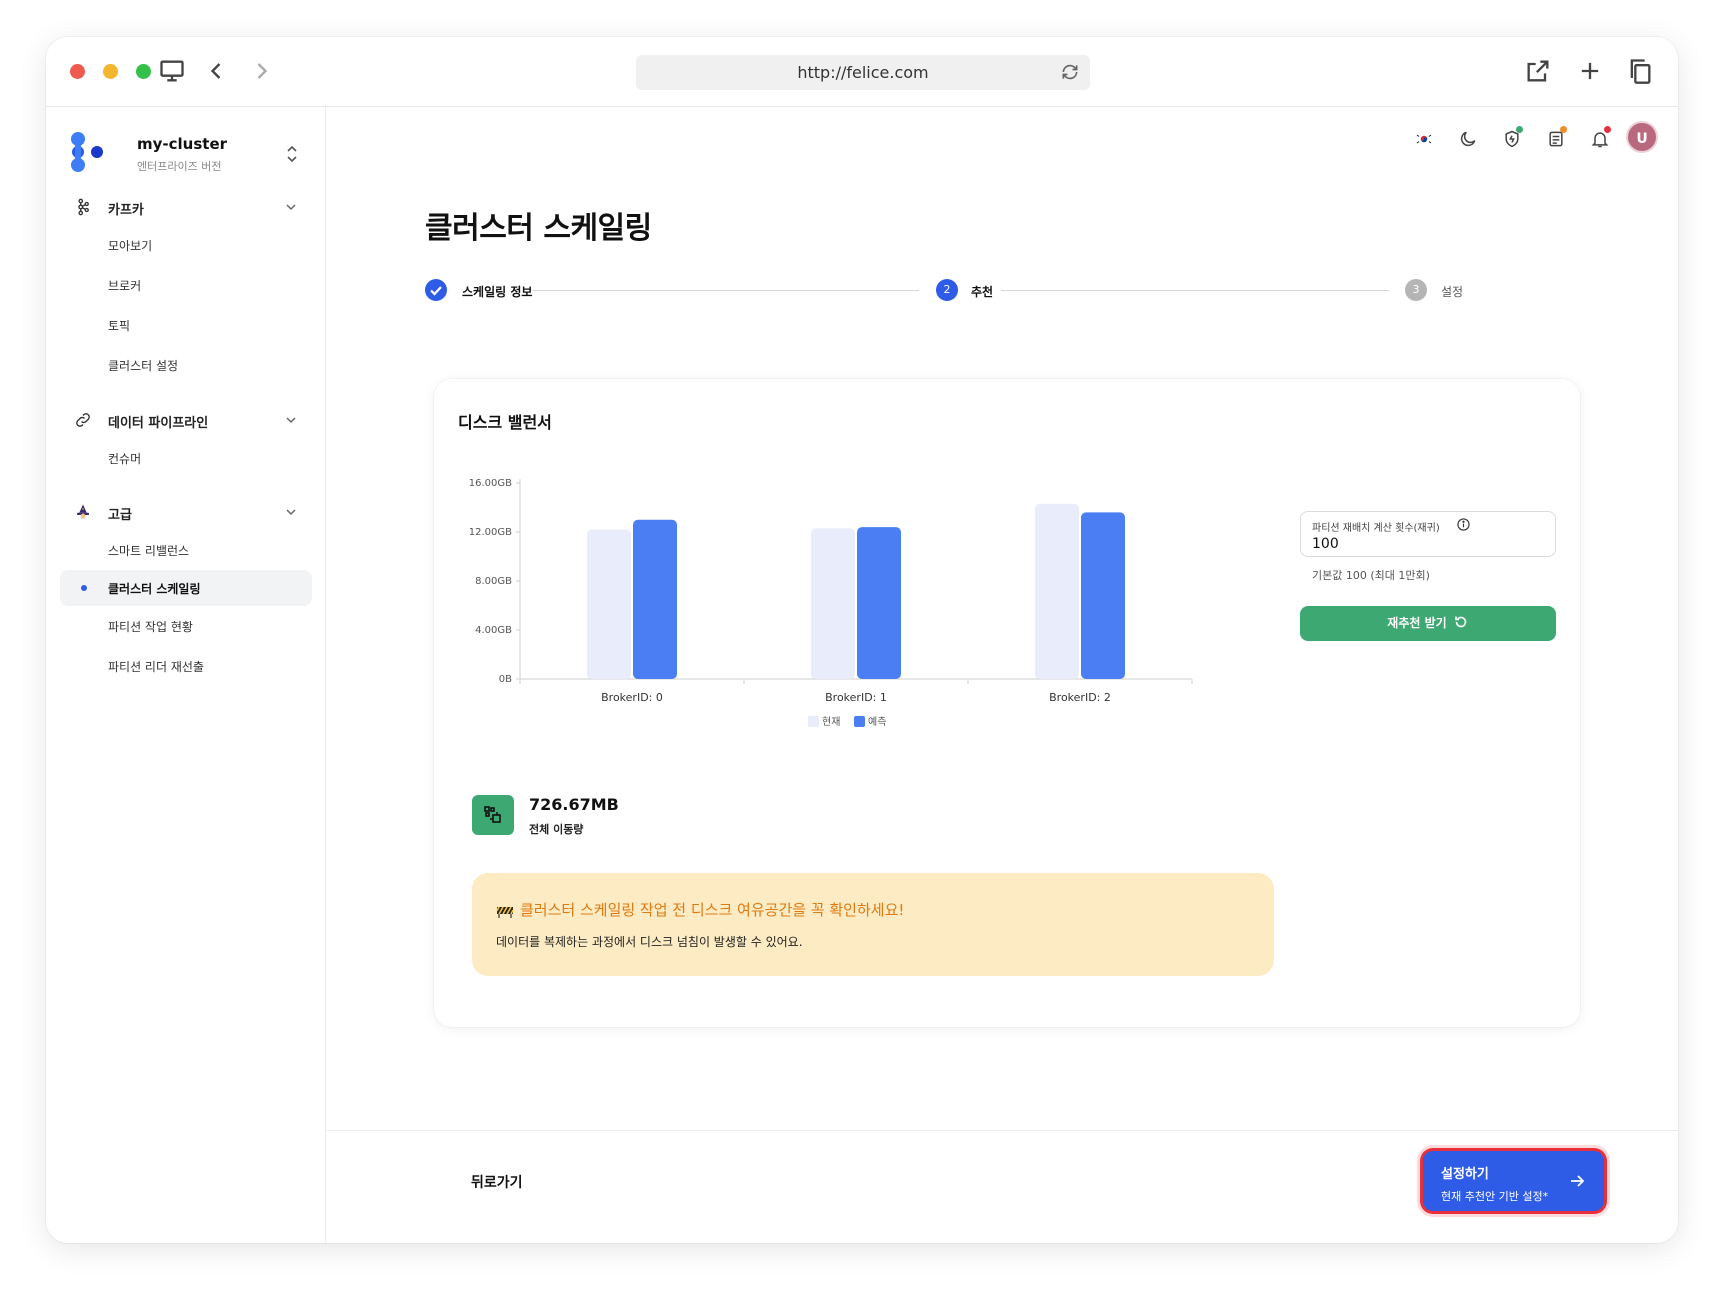 The image size is (1722, 1297). I want to click on sidebar-item-label: 클러스터 스케일링, so click(154, 589).